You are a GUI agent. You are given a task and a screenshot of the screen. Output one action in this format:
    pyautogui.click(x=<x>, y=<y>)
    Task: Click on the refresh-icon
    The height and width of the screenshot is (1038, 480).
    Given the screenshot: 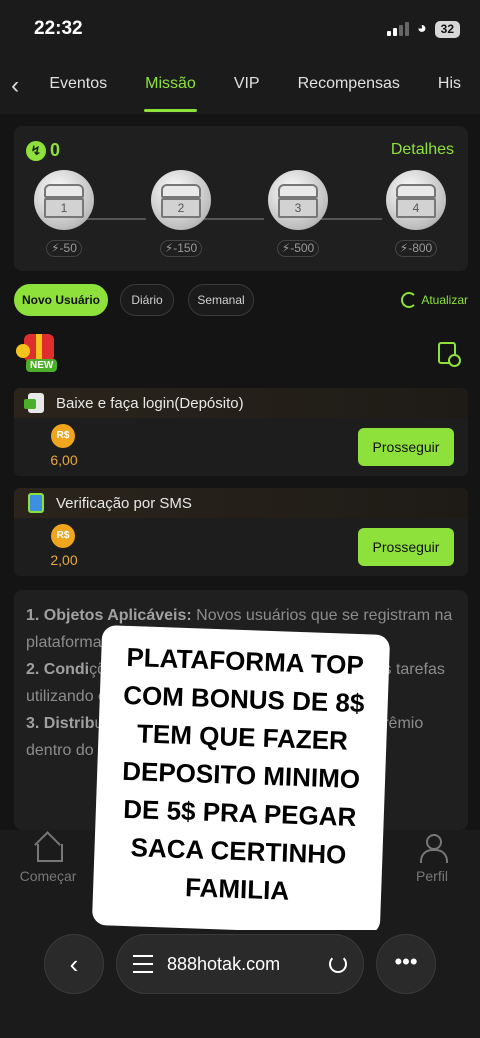 What is the action you would take?
    pyautogui.click(x=409, y=300)
    